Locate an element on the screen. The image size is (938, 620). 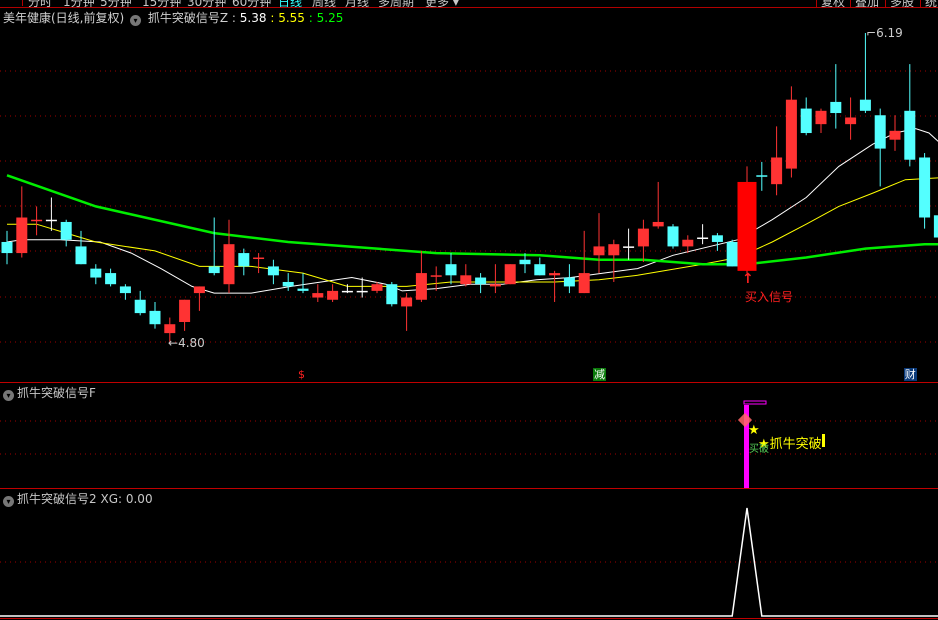
panel2-title: 抓牛突破信号F is located at coordinates (56, 393).